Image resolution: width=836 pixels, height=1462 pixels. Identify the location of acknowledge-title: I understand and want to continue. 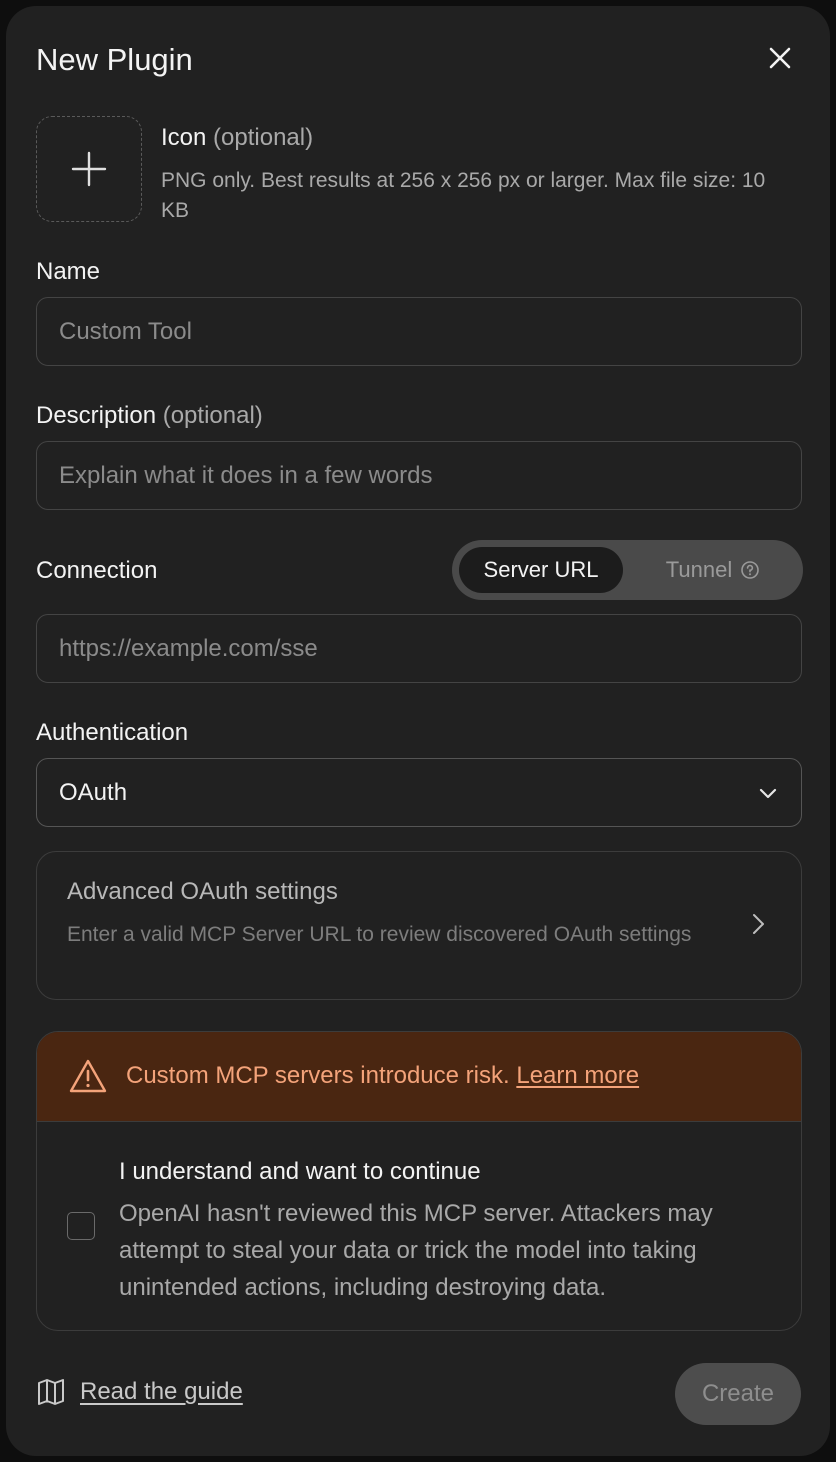
(300, 1171).